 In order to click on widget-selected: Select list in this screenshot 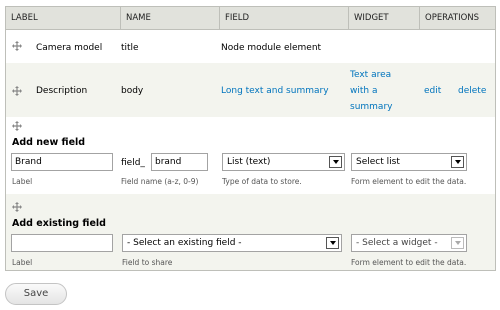, I will do `click(378, 162)`.